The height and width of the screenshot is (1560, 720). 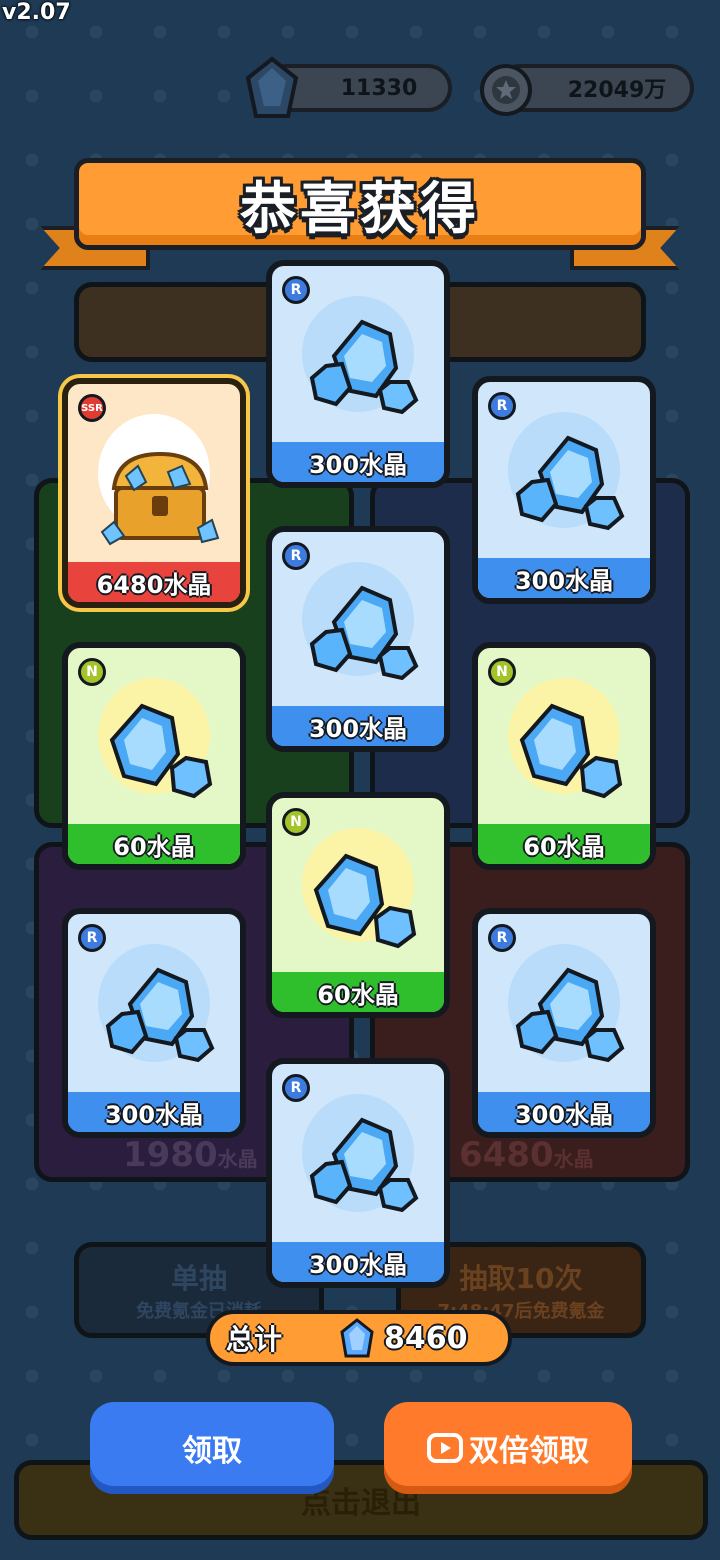 I want to click on reward-card: SSR 6480水晶, so click(x=154, y=493).